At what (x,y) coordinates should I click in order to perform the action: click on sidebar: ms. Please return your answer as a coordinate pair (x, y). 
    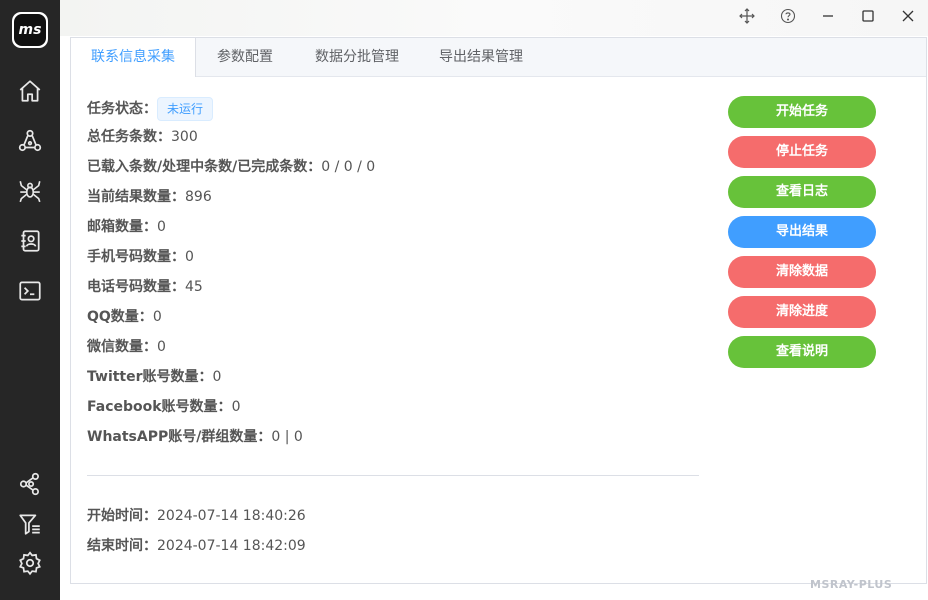
    Looking at the image, I should click on (30, 300).